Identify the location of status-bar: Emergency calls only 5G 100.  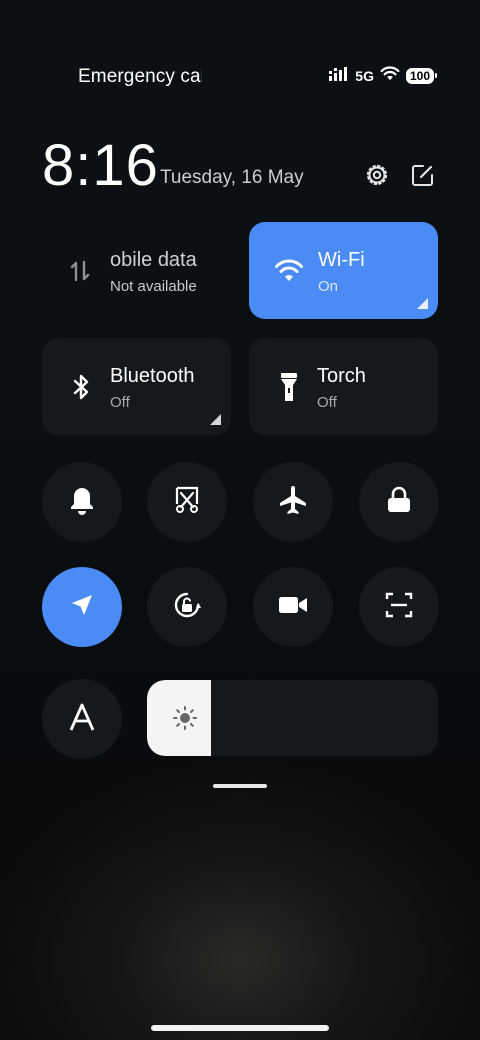
(240, 76).